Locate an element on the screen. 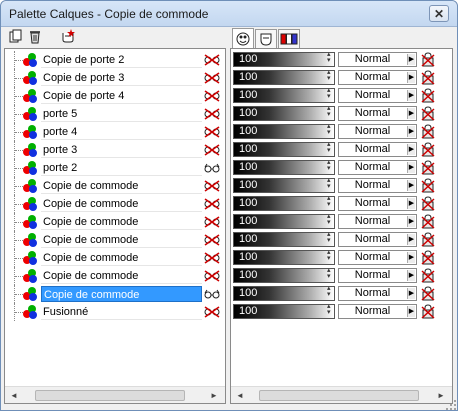  layer-name: porte 4 is located at coordinates (121, 132).